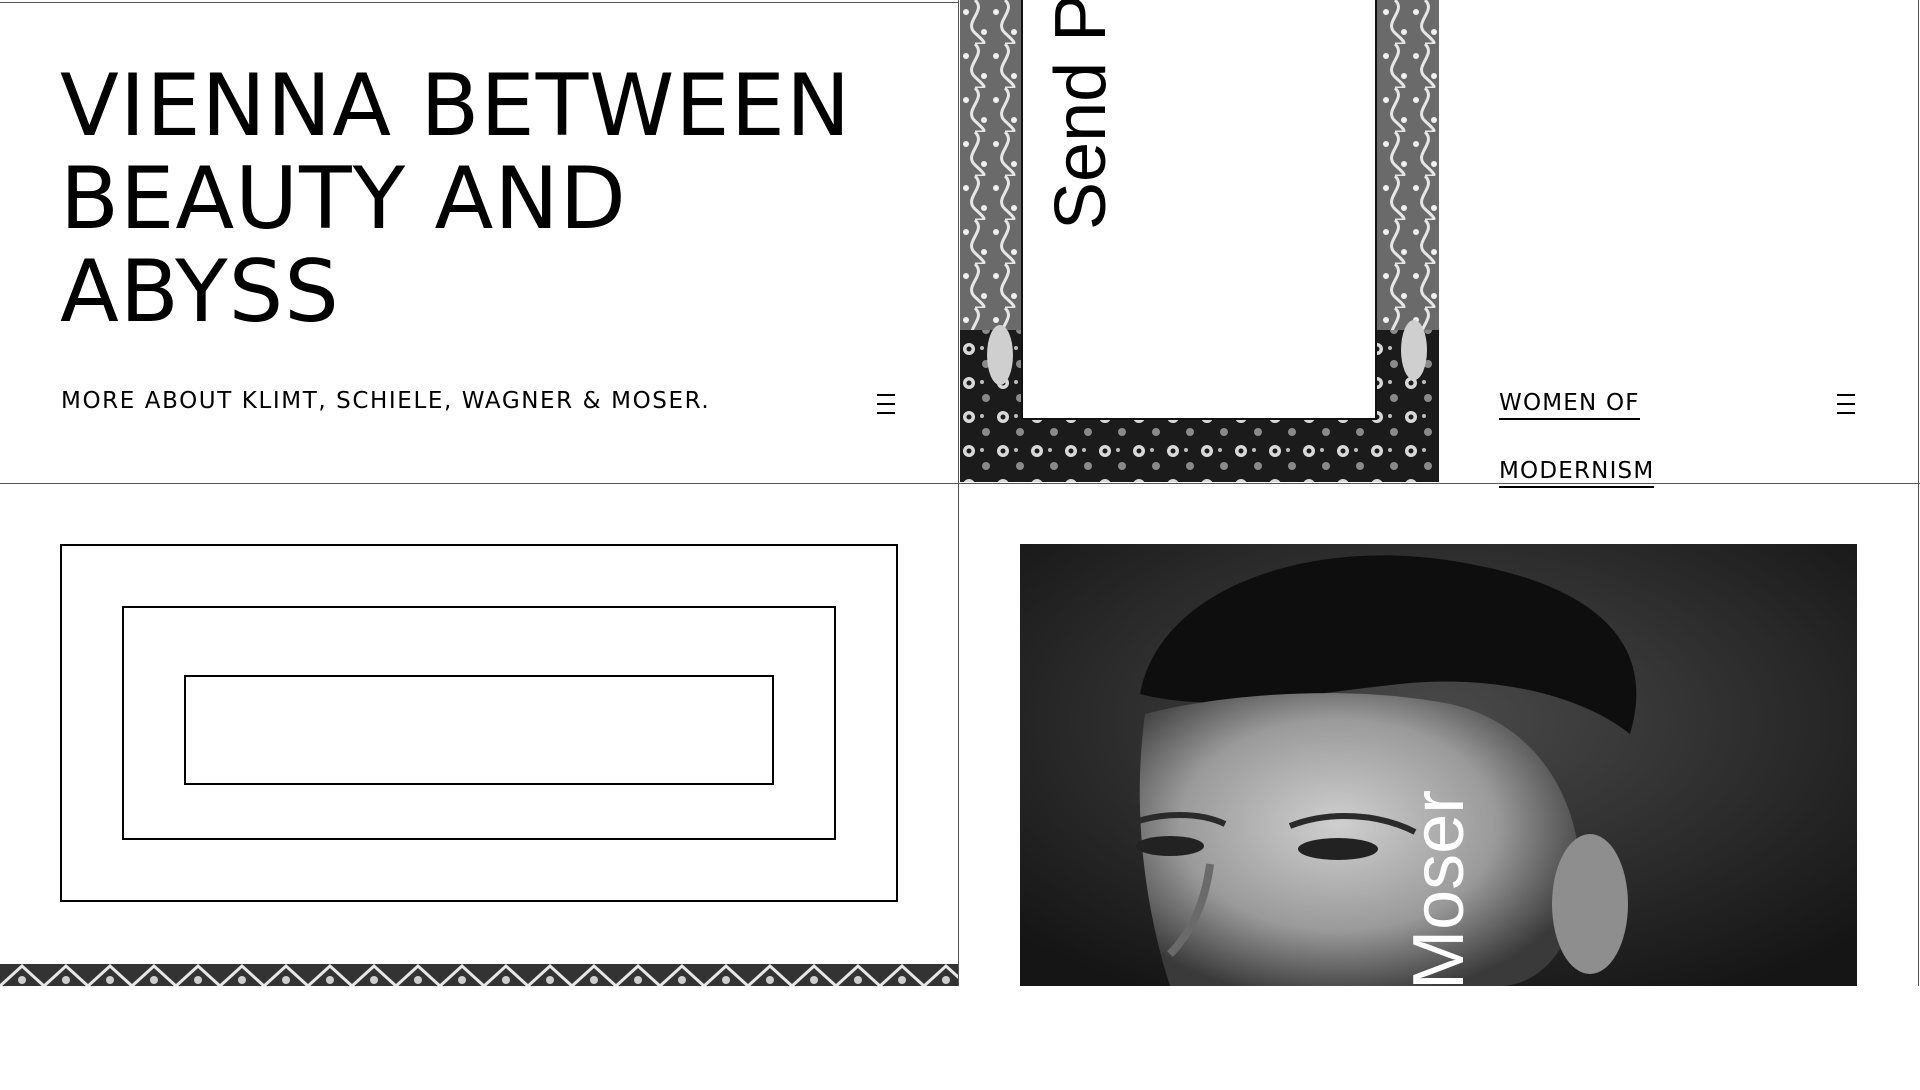 The image size is (1920, 1090). What do you see at coordinates (886, 405) in the screenshot?
I see `hamburger-menu-icon` at bounding box center [886, 405].